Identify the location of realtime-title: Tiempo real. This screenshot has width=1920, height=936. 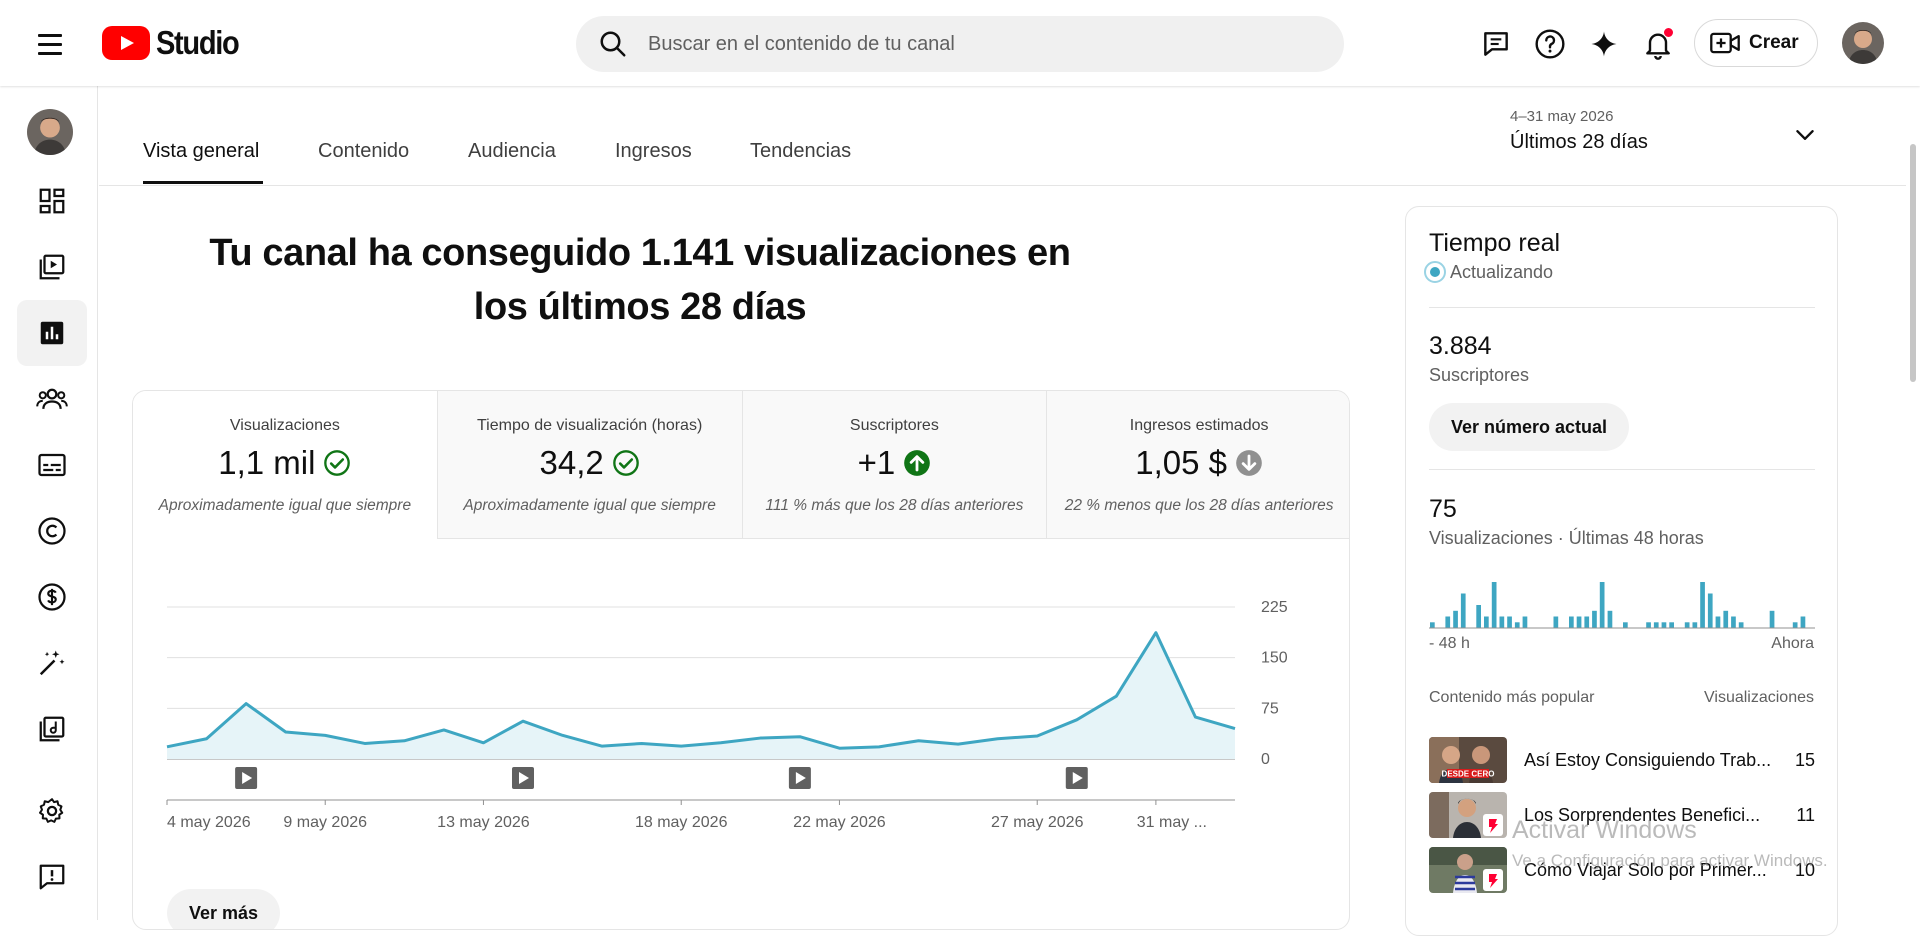
(1495, 243).